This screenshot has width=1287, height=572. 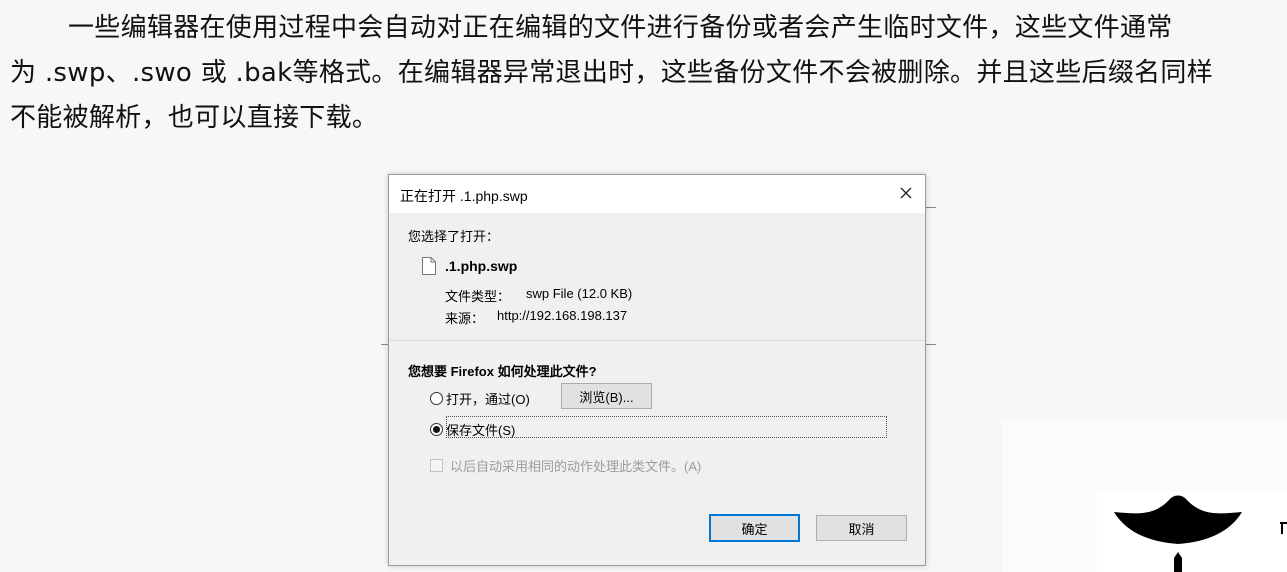 What do you see at coordinates (1283, 528) in the screenshot?
I see `edge-glyph-icon` at bounding box center [1283, 528].